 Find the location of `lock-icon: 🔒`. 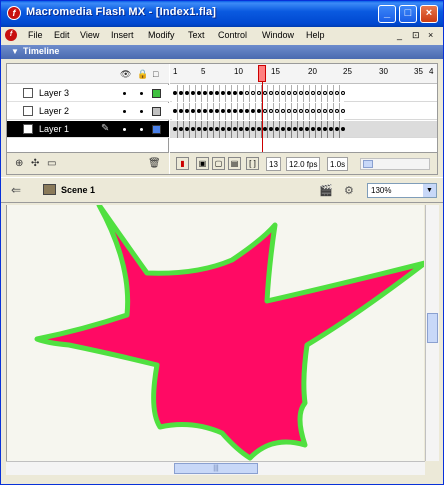

lock-icon: 🔒 is located at coordinates (142, 74).